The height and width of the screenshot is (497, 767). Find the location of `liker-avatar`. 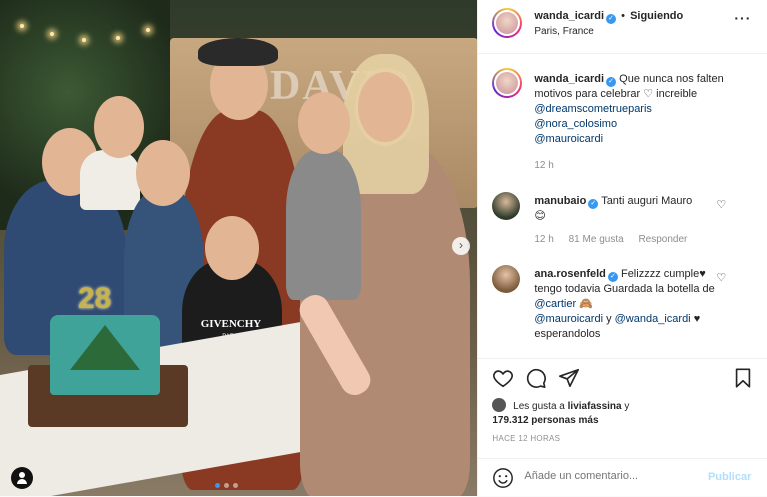

liker-avatar is located at coordinates (499, 405).